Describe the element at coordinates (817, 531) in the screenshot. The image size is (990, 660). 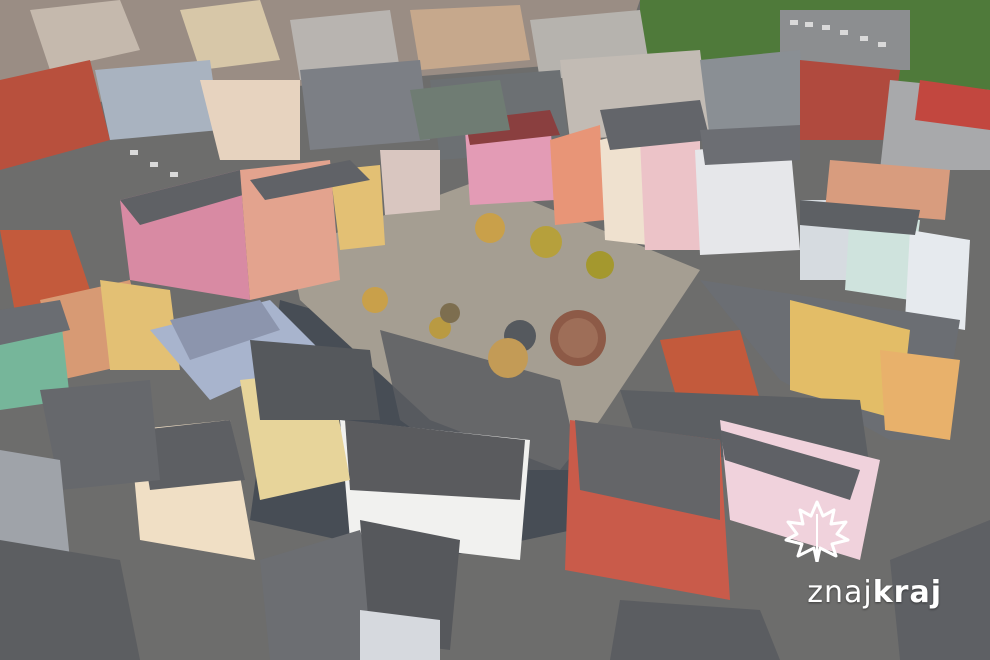
I see `maple-leaf-icon` at that location.